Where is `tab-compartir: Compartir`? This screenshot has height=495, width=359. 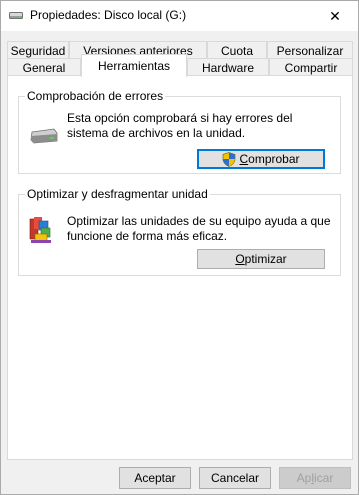
tab-compartir: Compartir is located at coordinates (311, 67).